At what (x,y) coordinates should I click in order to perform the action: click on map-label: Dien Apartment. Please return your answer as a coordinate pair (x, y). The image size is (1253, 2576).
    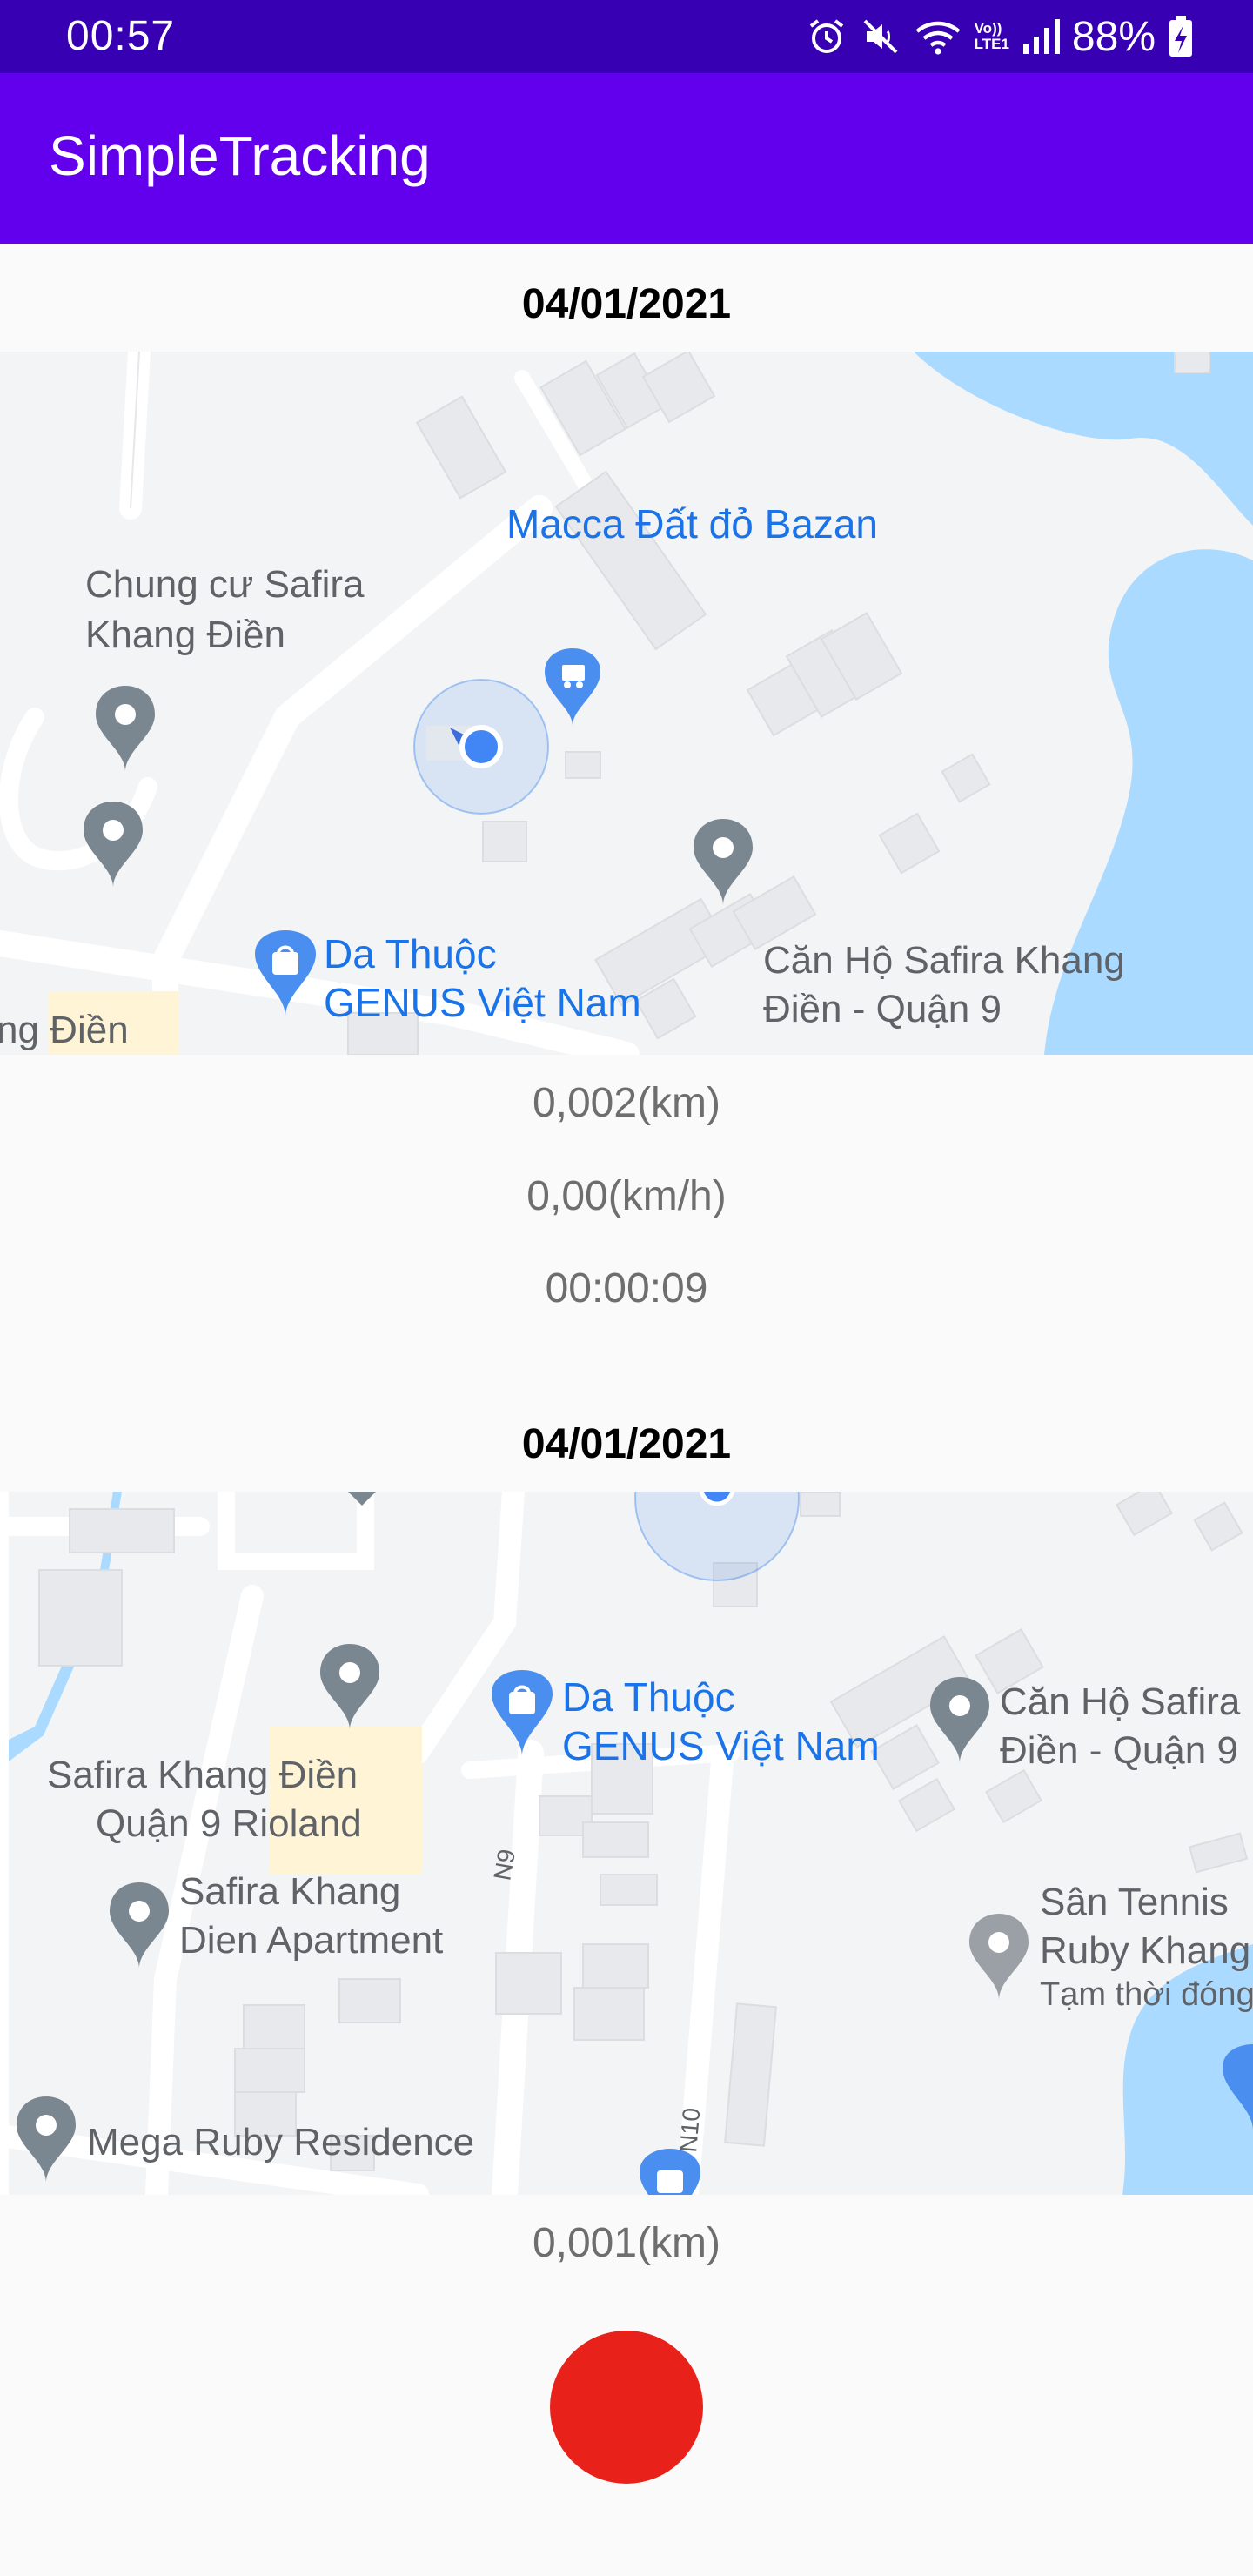
    Looking at the image, I should click on (311, 1941).